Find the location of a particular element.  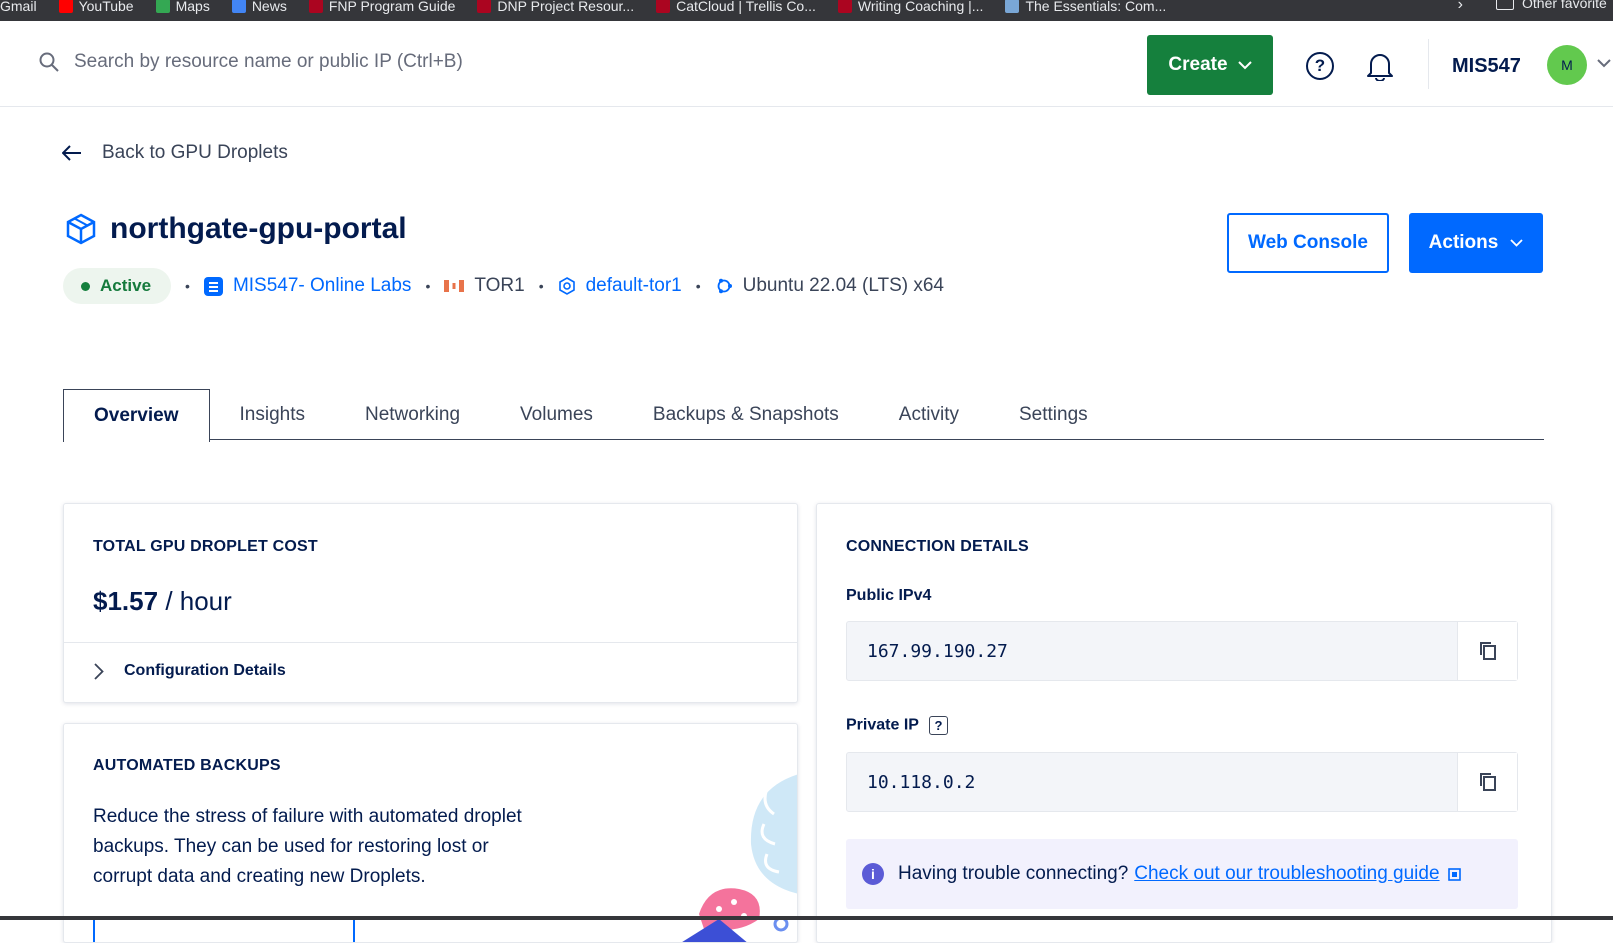

bookmark-item: Maps is located at coordinates (182, 7).